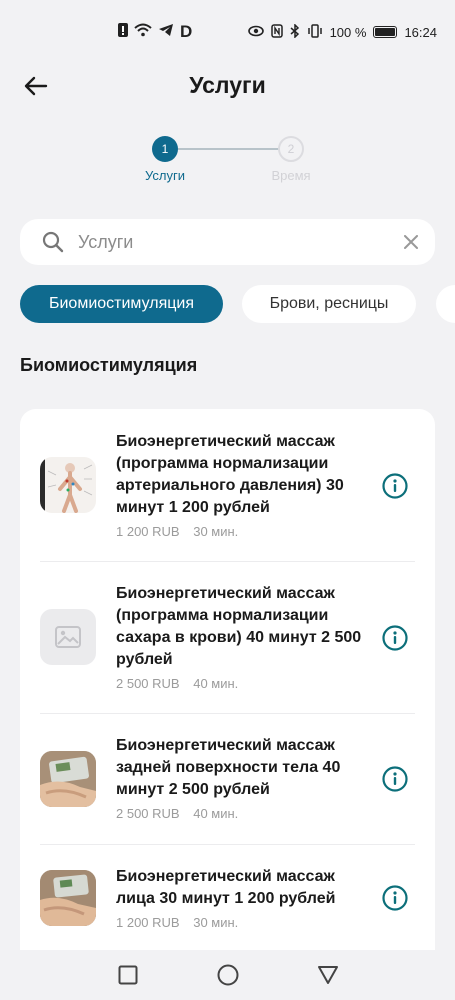 The height and width of the screenshot is (1000, 455). What do you see at coordinates (227, 30) in the screenshot?
I see `status-bar: D 100 % 16:24` at bounding box center [227, 30].